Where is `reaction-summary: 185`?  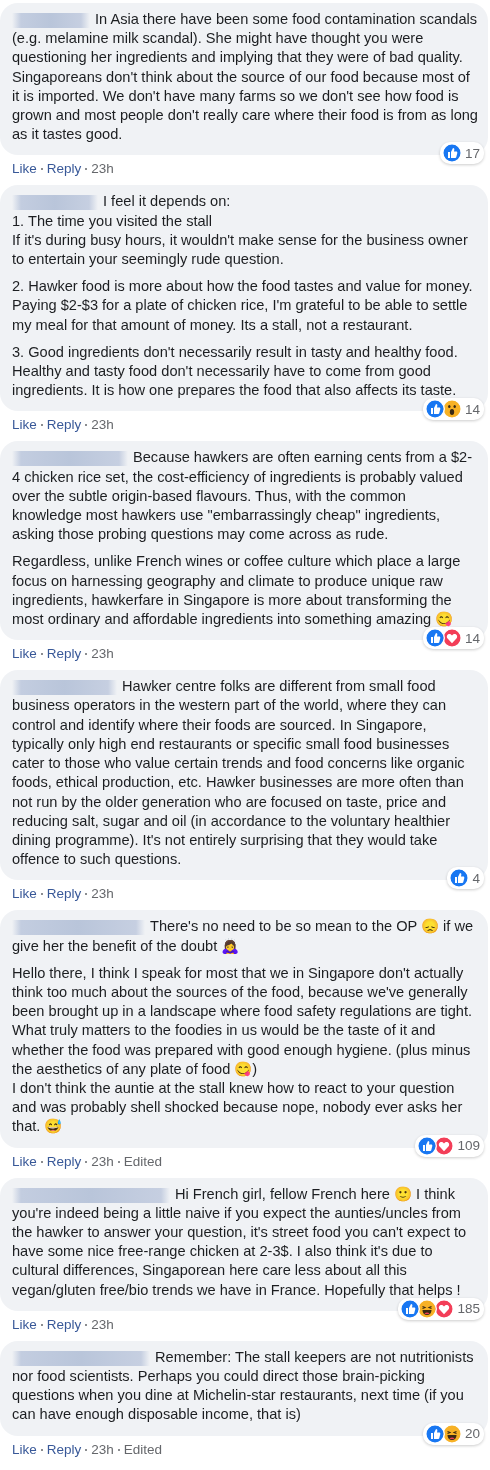 reaction-summary: 185 is located at coordinates (441, 1308).